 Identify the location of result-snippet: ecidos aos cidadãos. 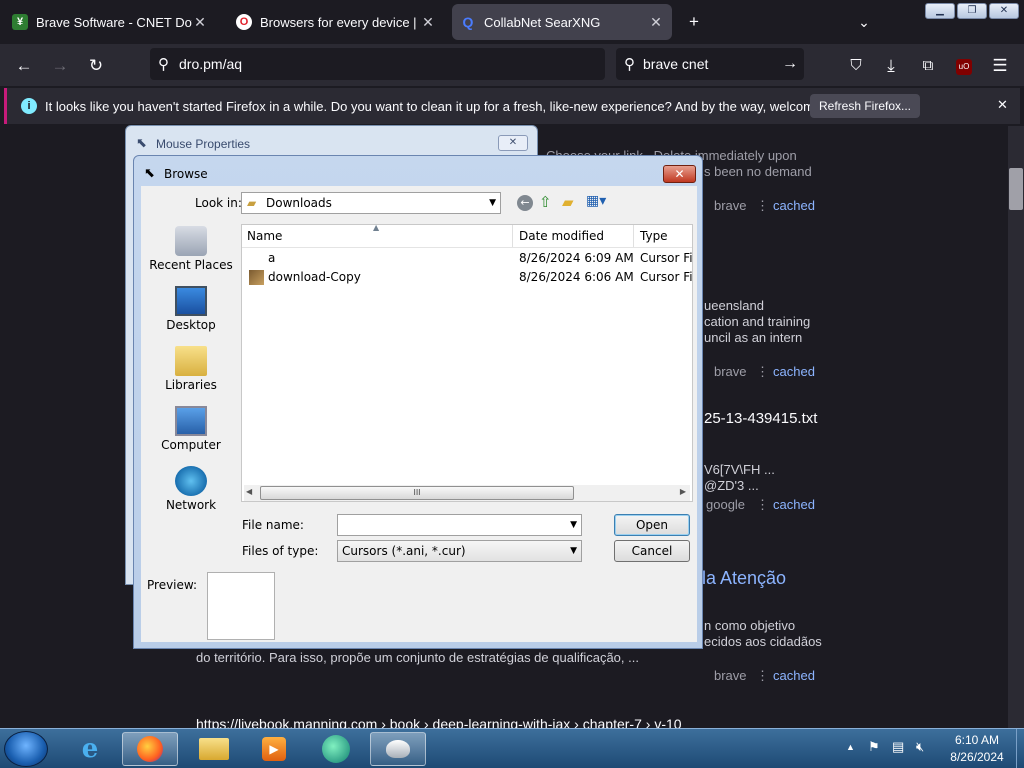
(763, 641).